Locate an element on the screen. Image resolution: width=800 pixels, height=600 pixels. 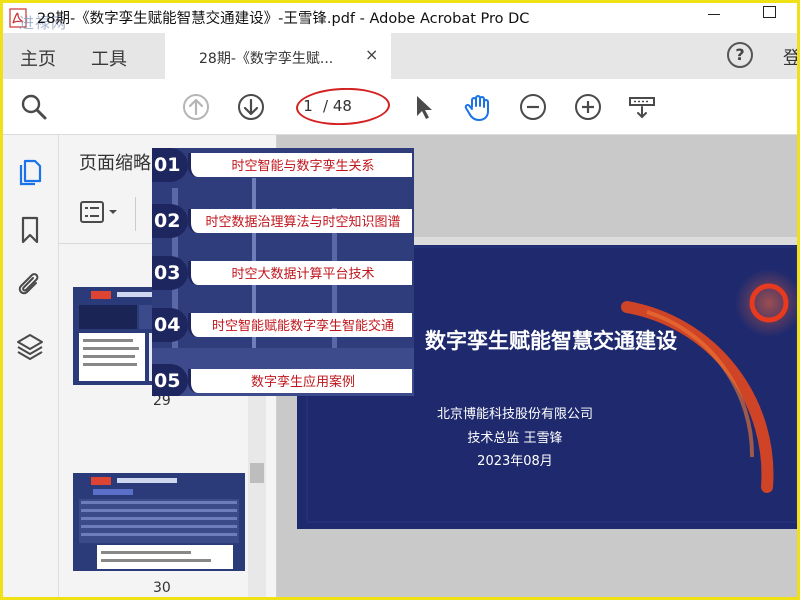
thumbnail-page-number: 30 is located at coordinates (162, 588).